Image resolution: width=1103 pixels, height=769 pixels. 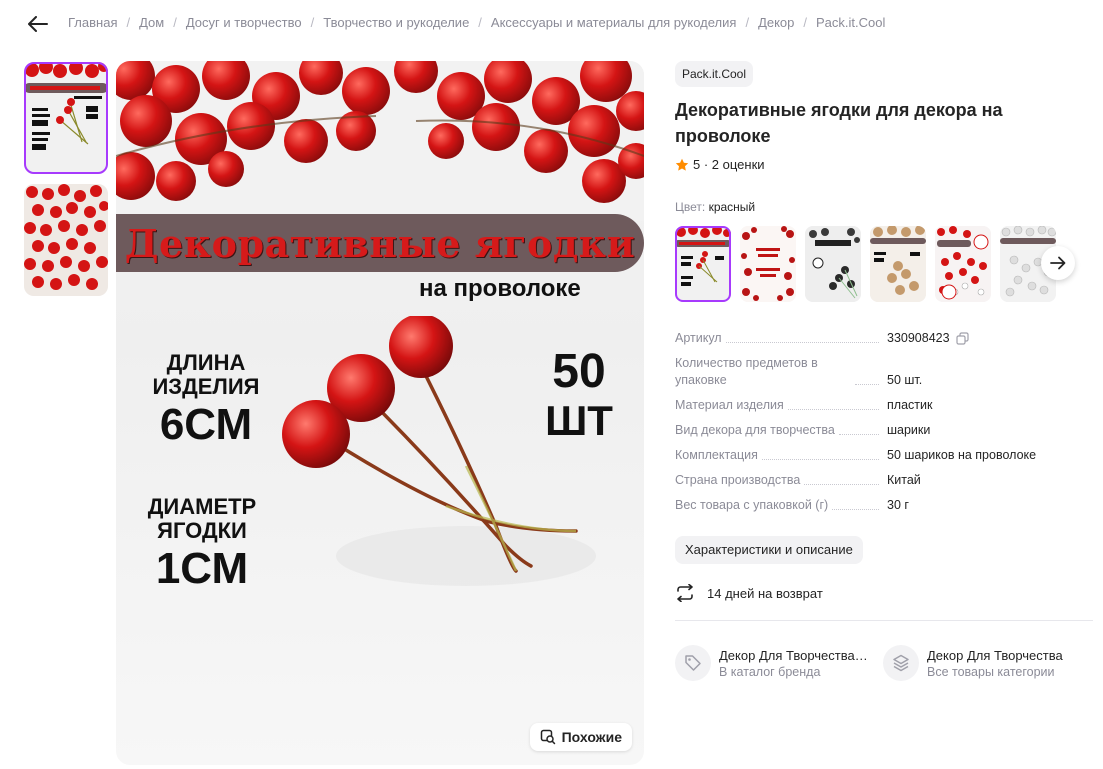 I want to click on article-number: 330908423, so click(x=918, y=338).